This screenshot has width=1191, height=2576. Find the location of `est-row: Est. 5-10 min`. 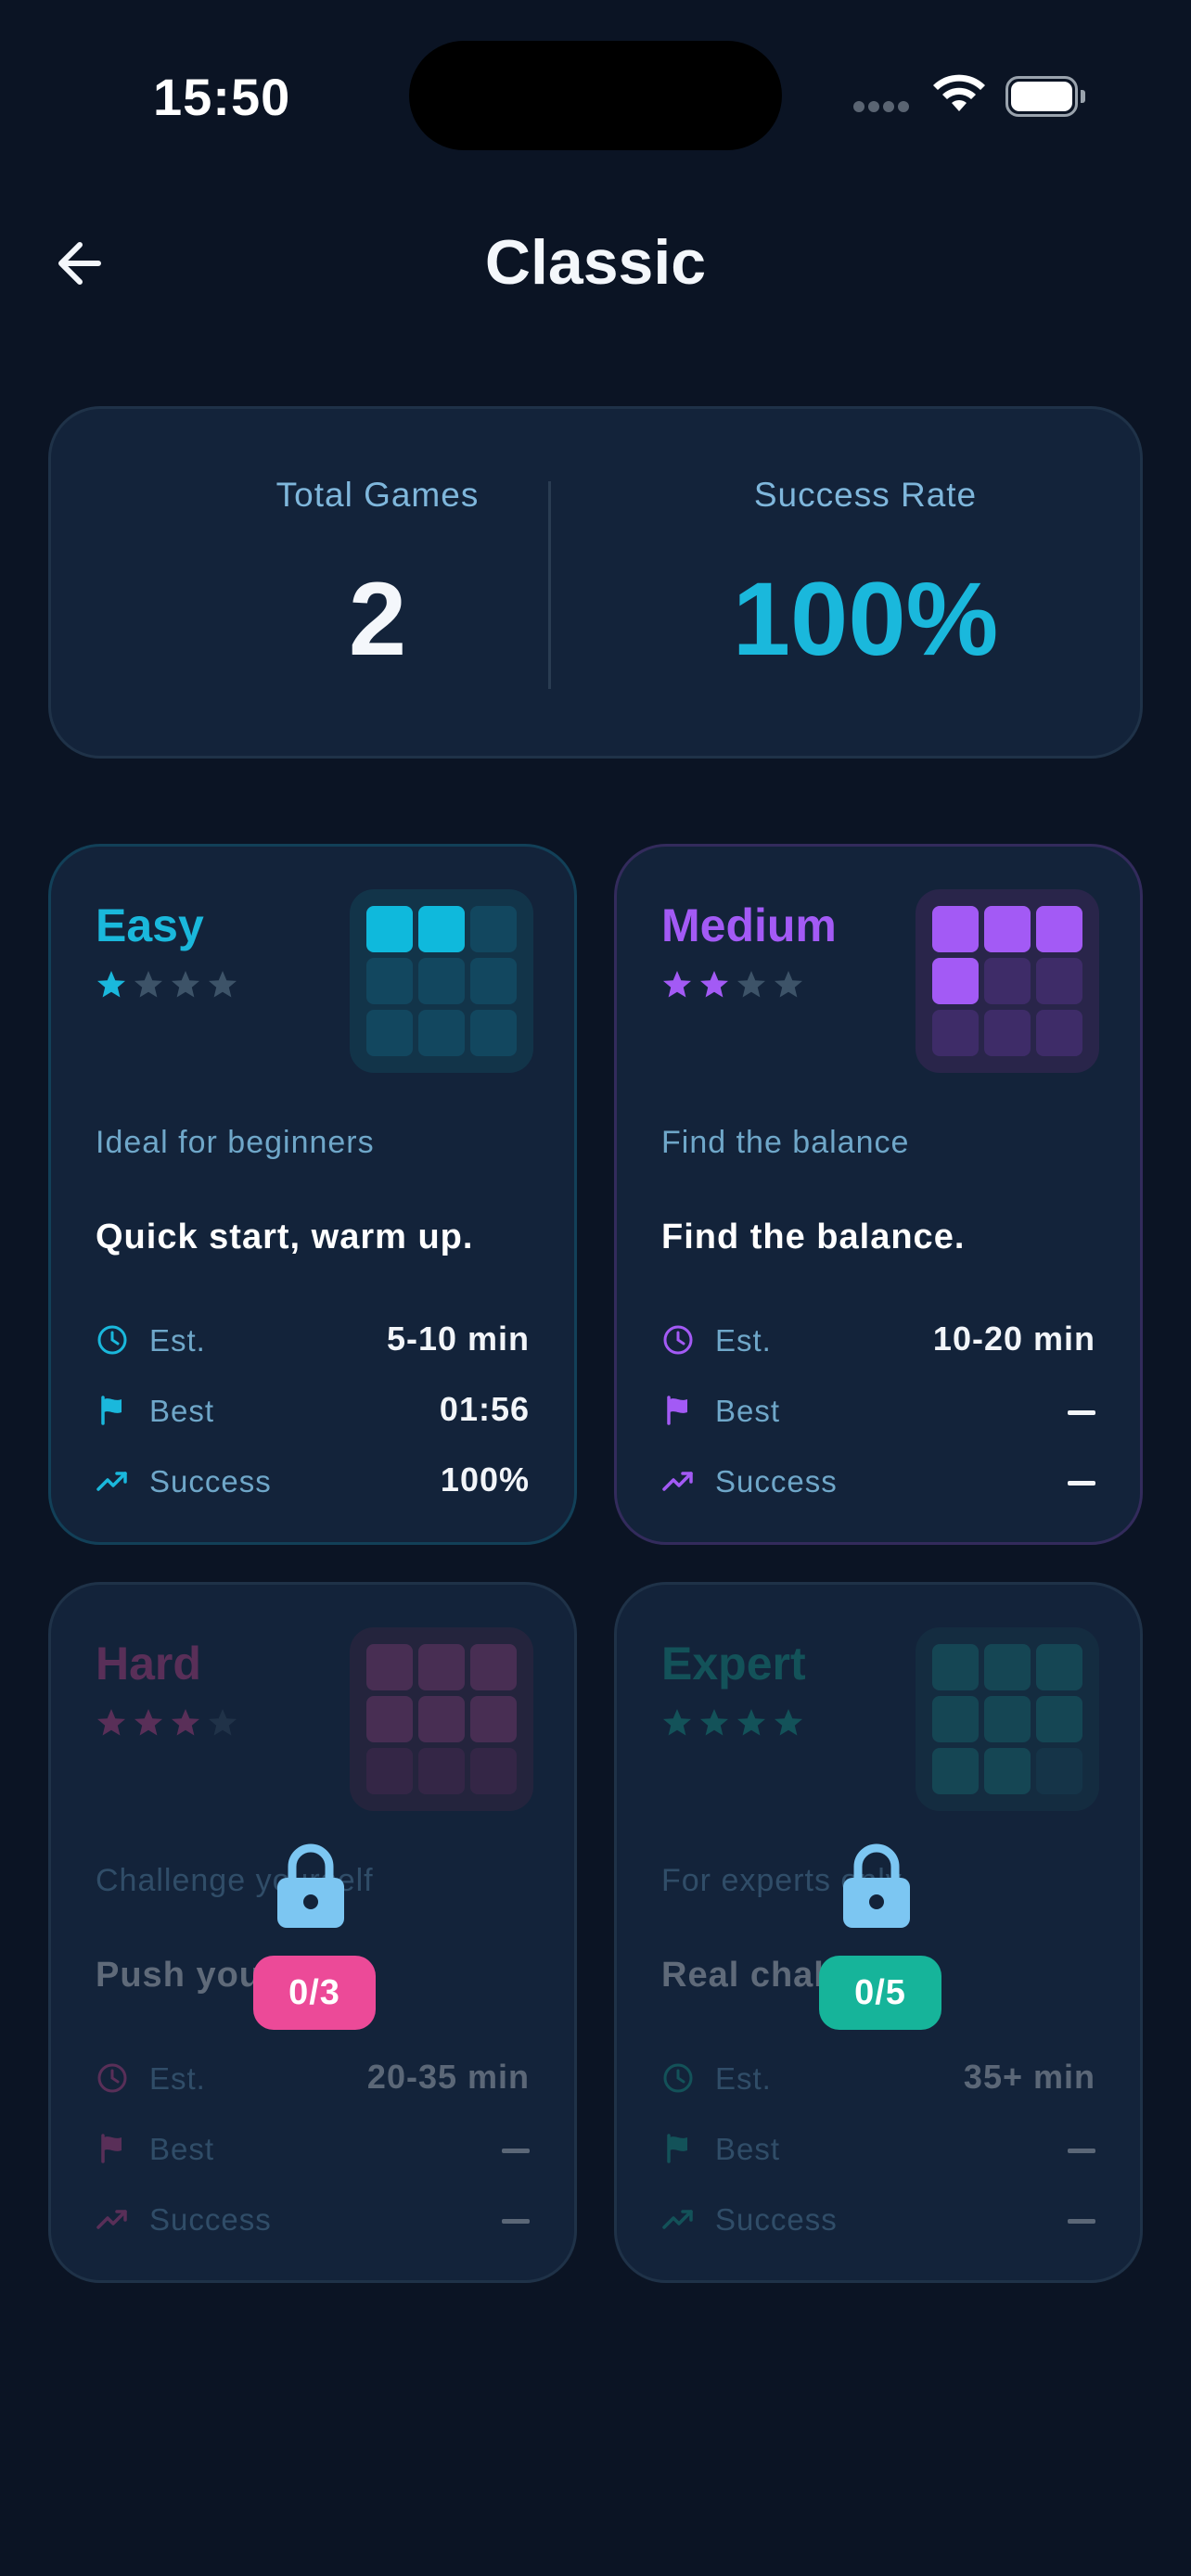

est-row: Est. 5-10 min is located at coordinates (313, 1341).